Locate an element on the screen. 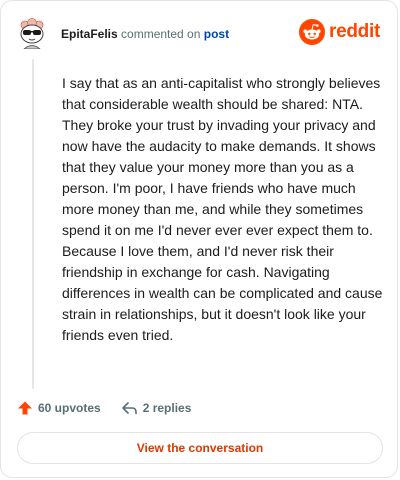  reply-arrow-icon is located at coordinates (129, 408).